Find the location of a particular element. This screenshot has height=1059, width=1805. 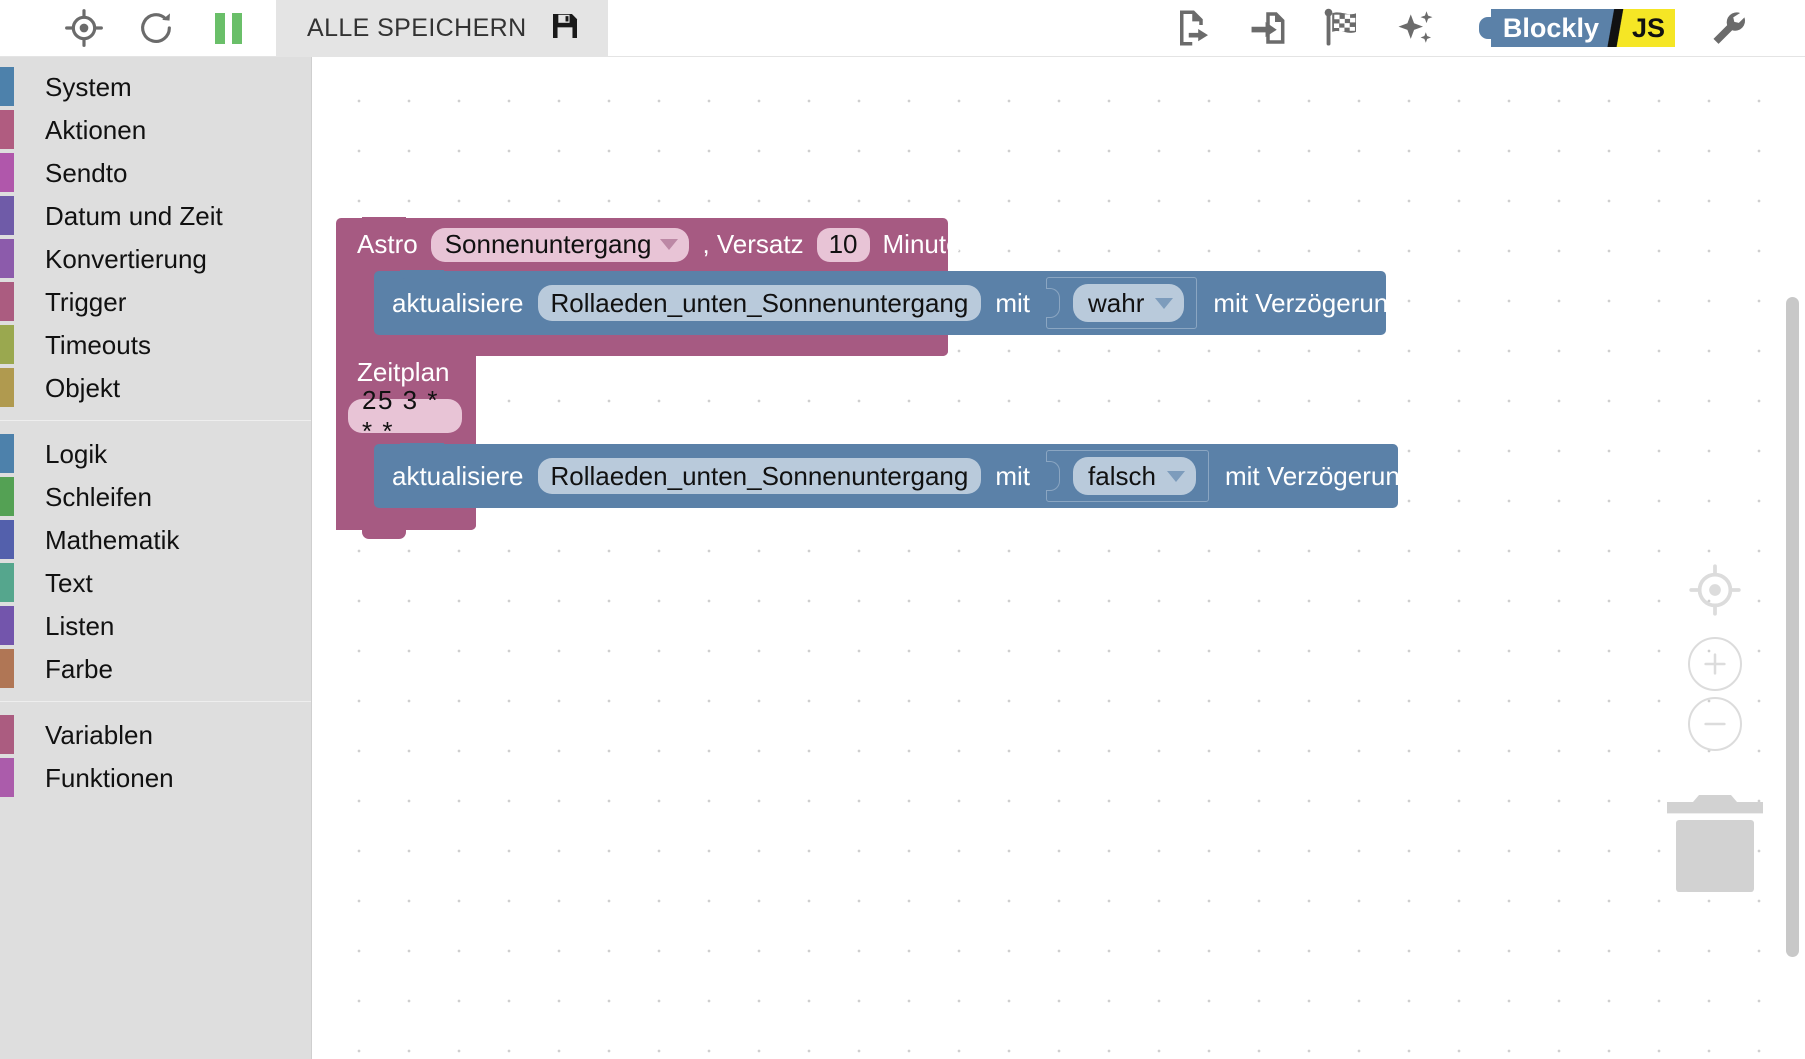

sidebar-item-label: Farbe is located at coordinates (79, 668).